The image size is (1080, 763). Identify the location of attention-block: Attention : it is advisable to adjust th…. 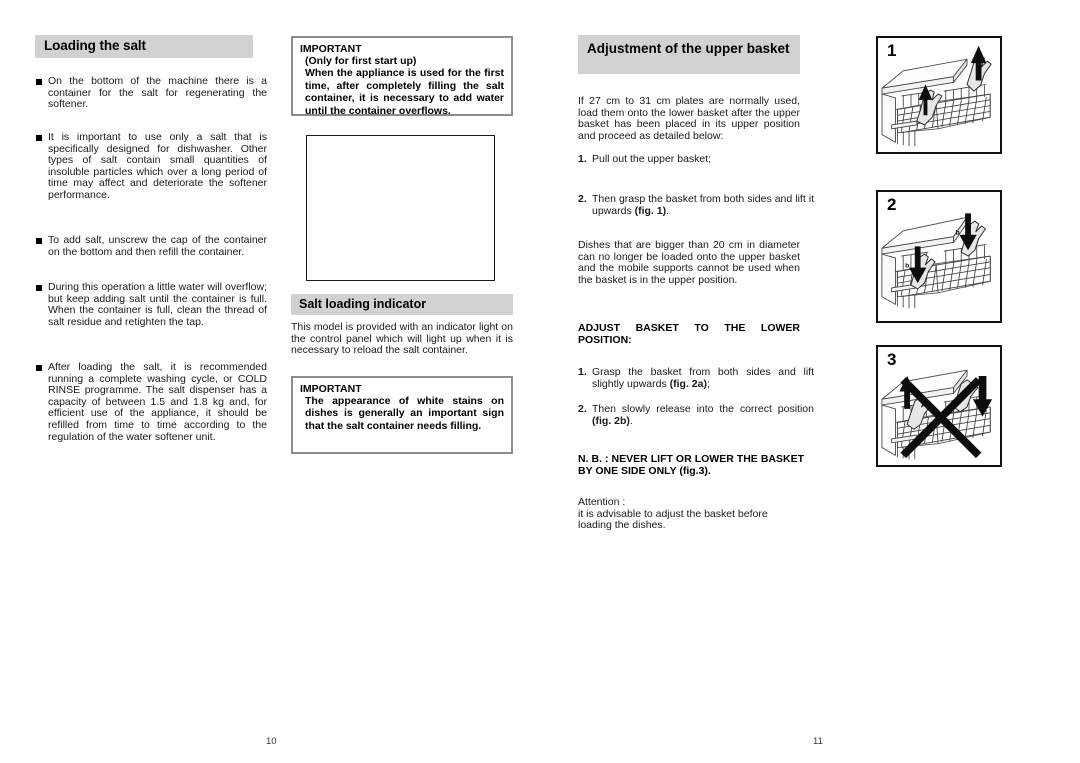
(689, 514).